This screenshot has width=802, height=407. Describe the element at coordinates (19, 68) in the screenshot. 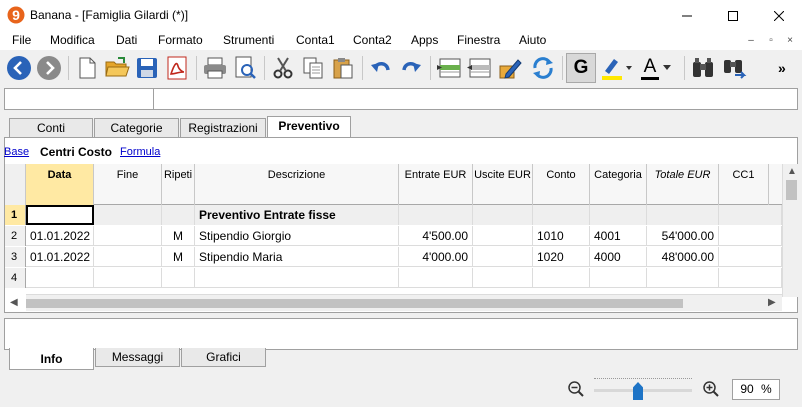

I see `back-button` at that location.